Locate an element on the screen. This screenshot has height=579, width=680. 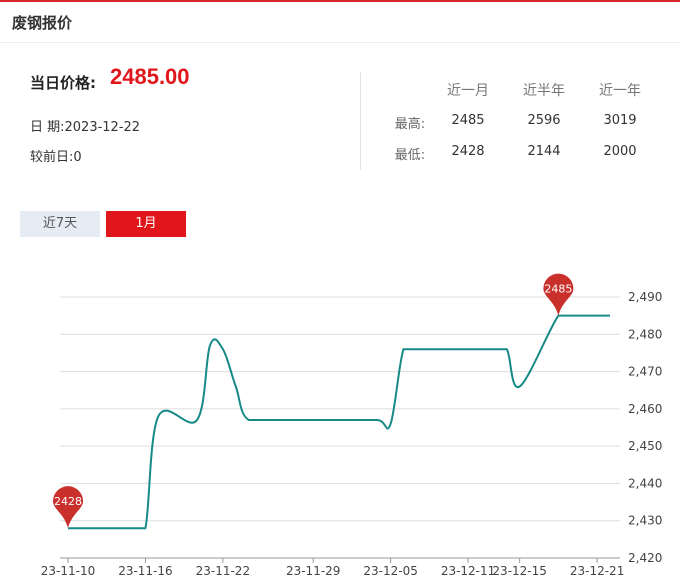
x-tick-label: 23-12-15 is located at coordinates (519, 571).